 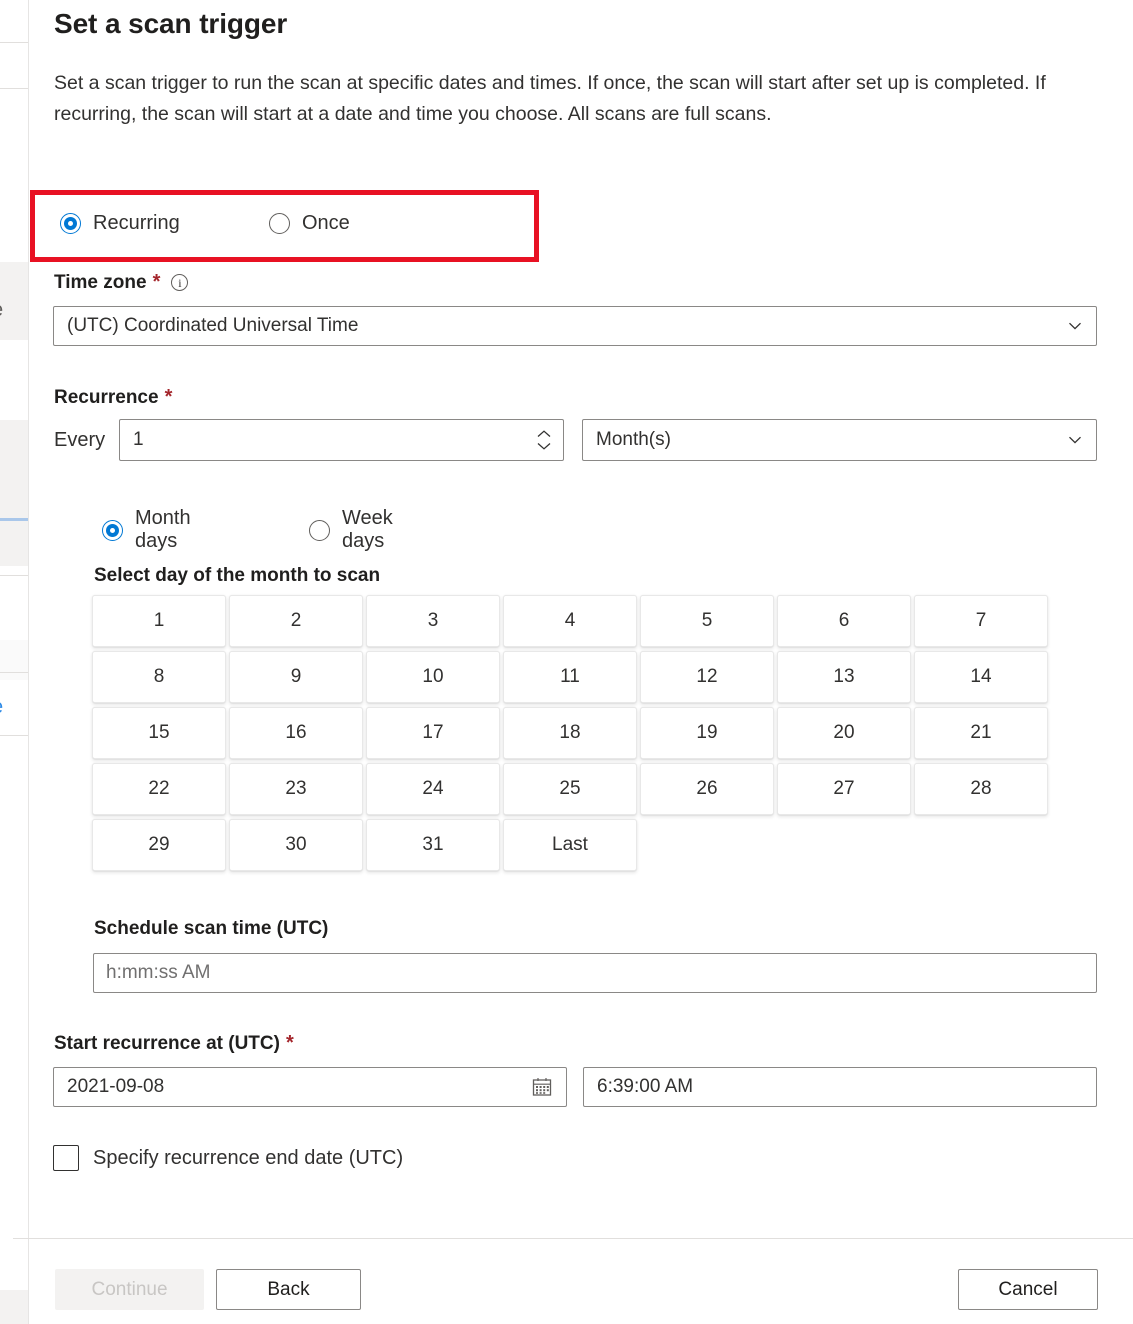 I want to click on day-cell: 31, so click(x=433, y=845).